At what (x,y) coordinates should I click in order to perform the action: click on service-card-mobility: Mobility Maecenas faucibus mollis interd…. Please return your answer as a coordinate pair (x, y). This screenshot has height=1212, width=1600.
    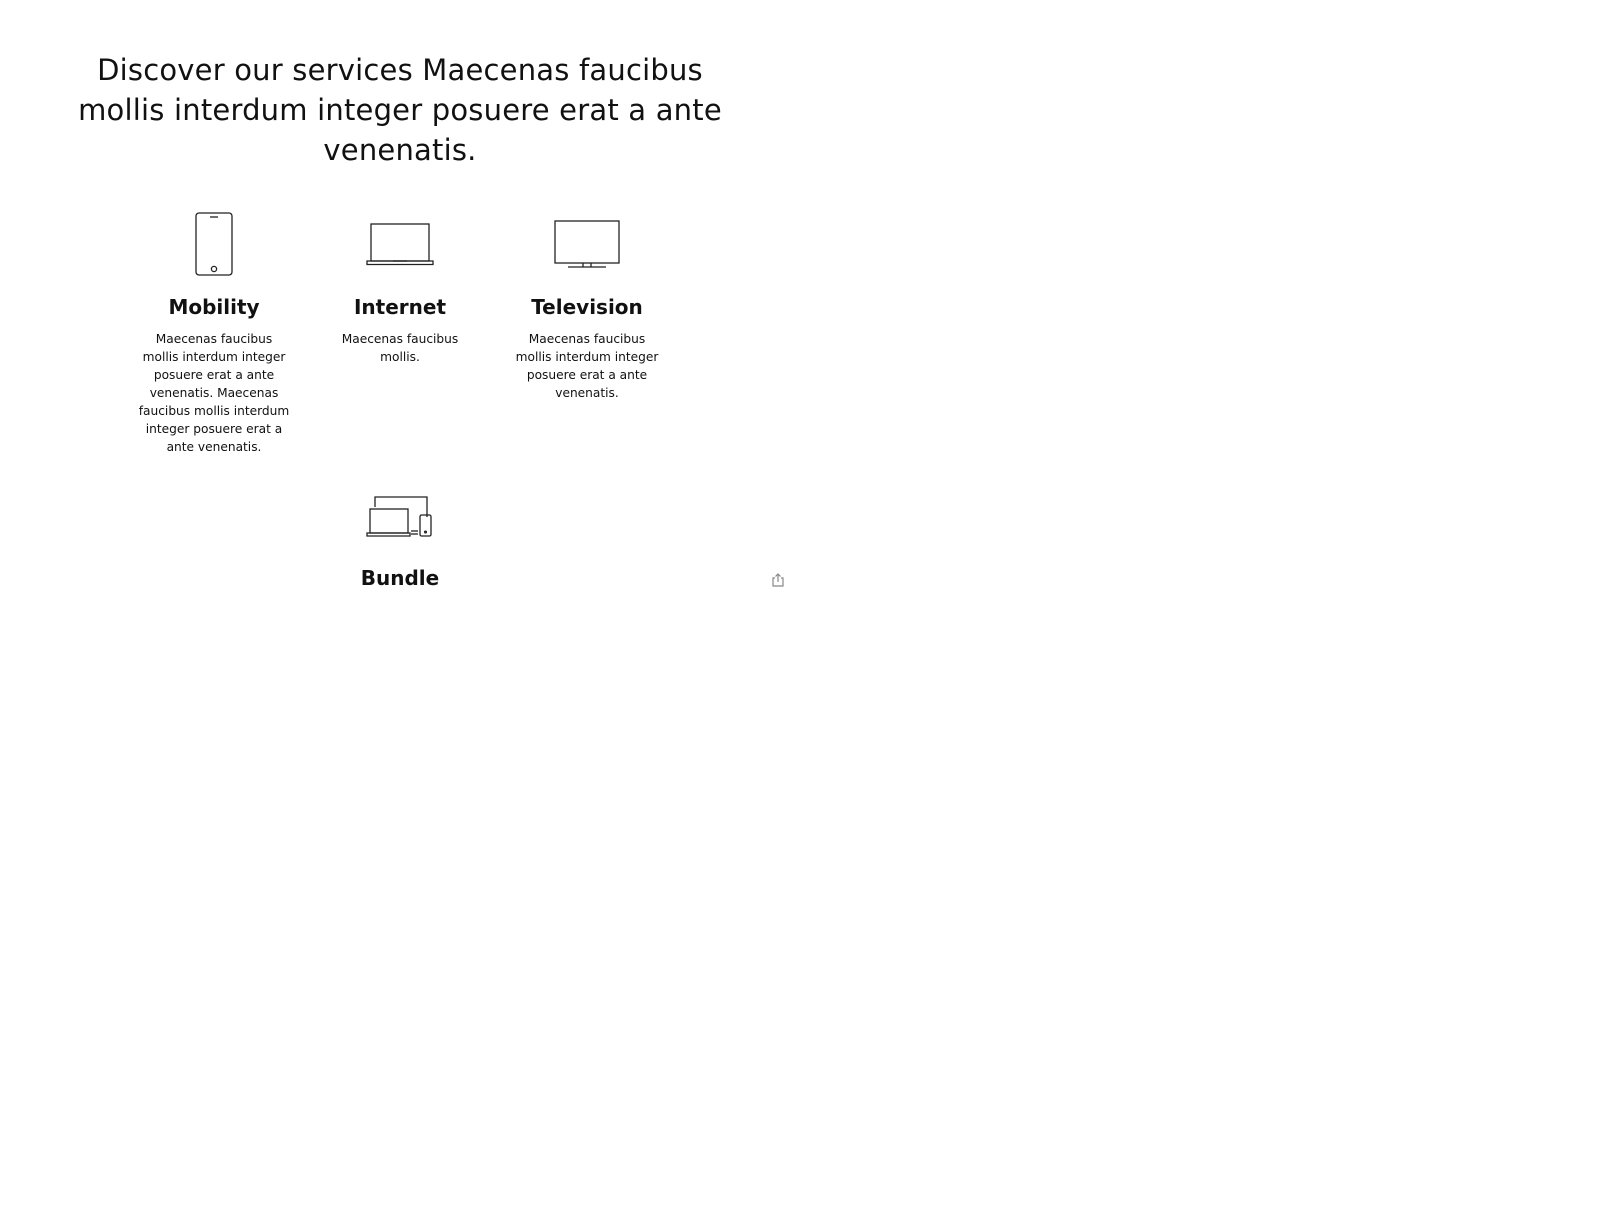
    Looking at the image, I should click on (214, 333).